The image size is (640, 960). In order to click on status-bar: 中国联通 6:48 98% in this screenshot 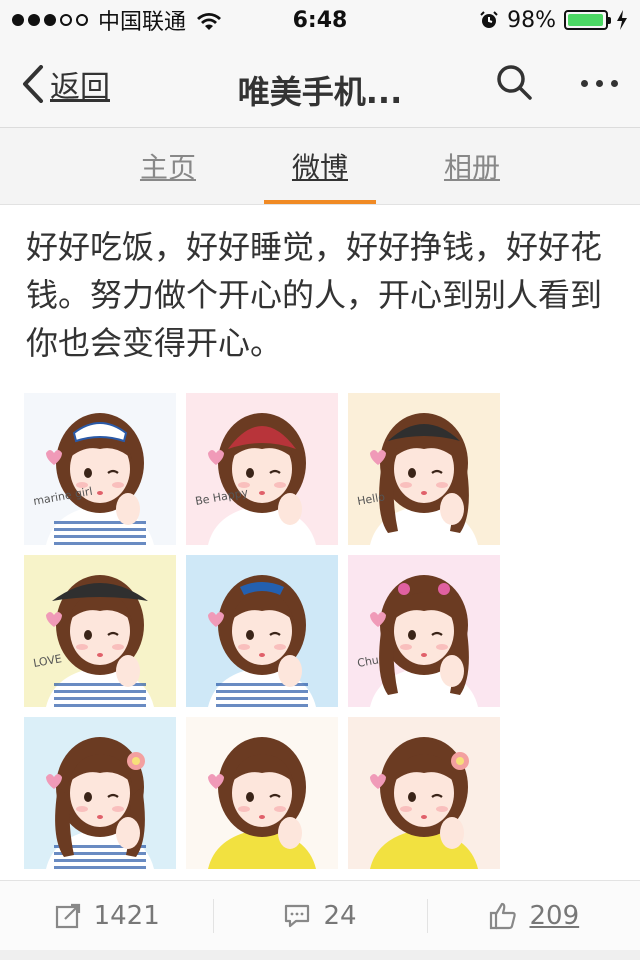, I will do `click(320, 20)`.